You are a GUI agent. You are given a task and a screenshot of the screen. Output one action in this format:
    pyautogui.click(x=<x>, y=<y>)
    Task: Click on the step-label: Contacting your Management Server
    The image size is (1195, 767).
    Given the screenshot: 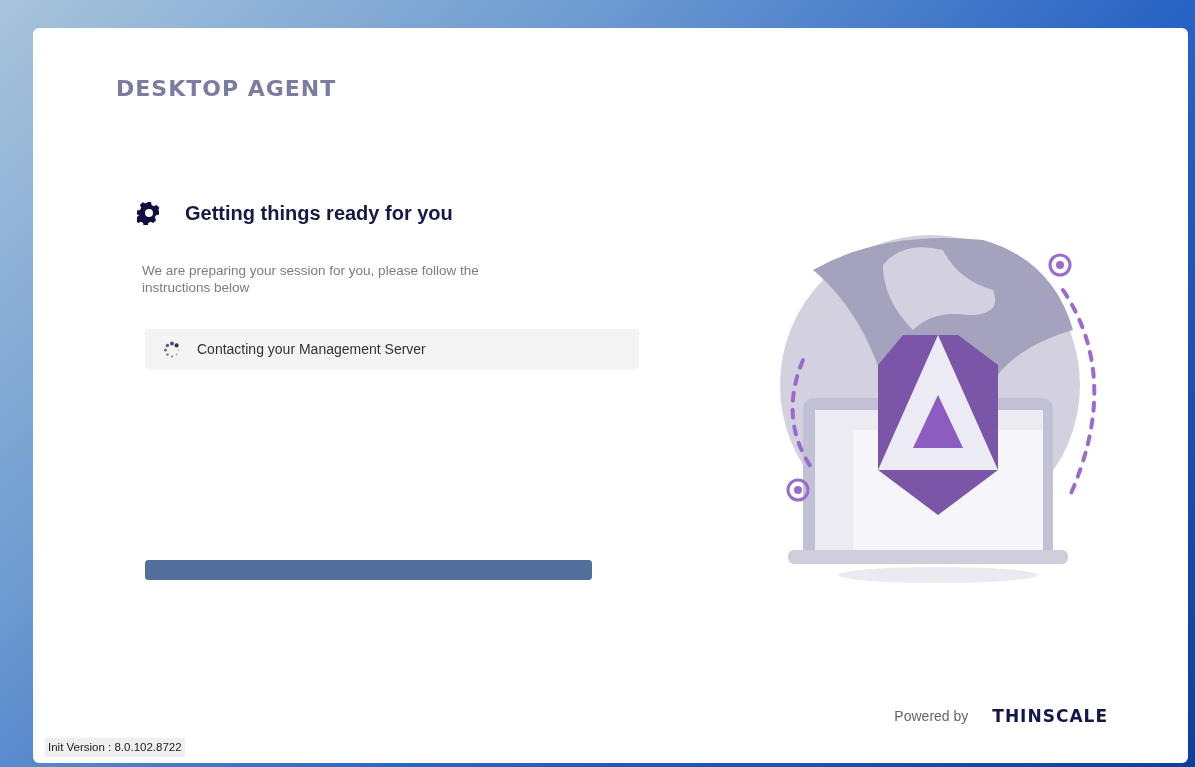 What is the action you would take?
    pyautogui.click(x=311, y=349)
    